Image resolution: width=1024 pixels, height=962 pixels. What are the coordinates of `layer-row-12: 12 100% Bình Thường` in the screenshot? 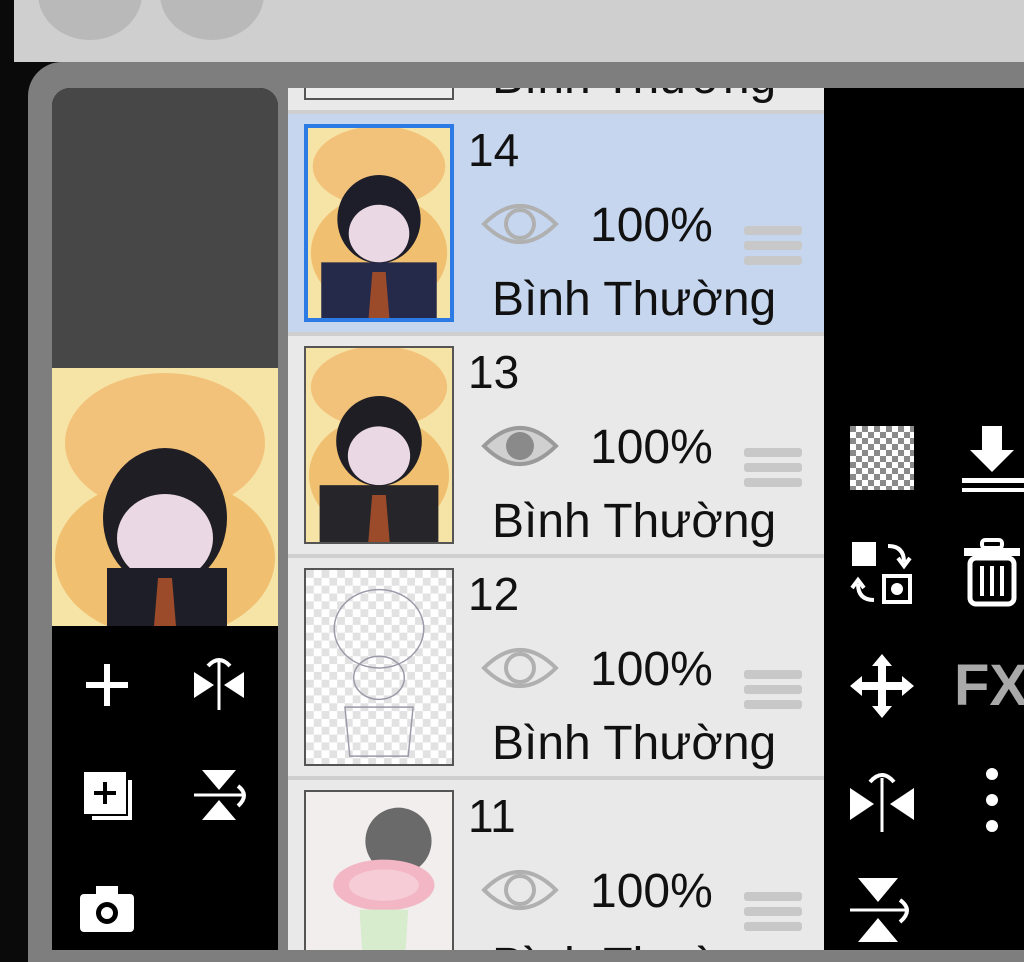 It's located at (556, 669).